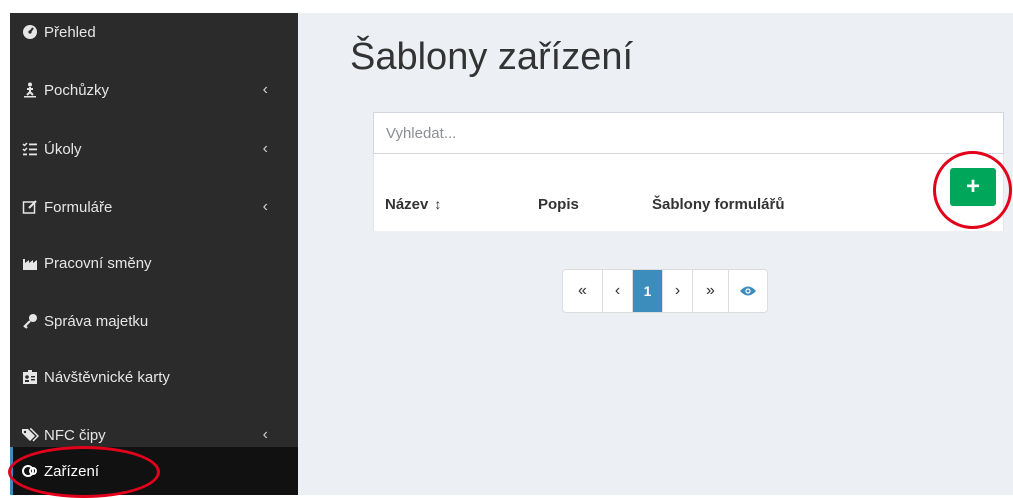 The height and width of the screenshot is (498, 1013). I want to click on sidebar-item-label: Pochůzky, so click(77, 90).